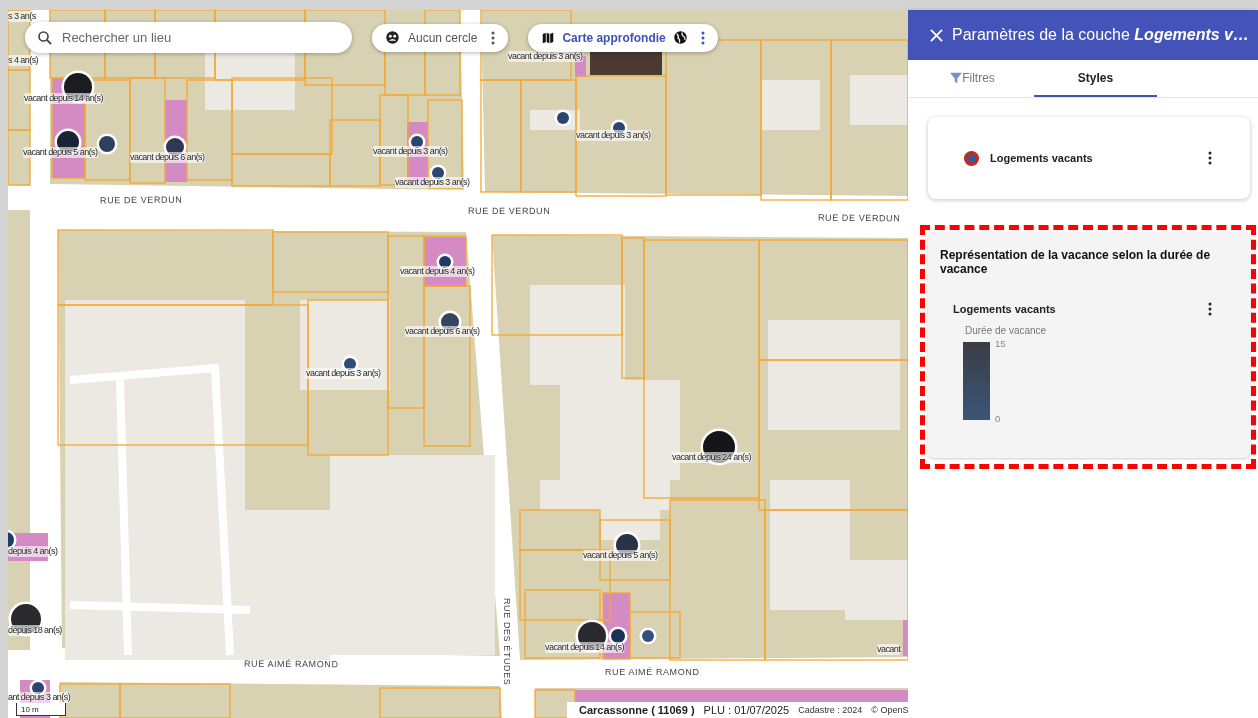  Describe the element at coordinates (440, 37) in the screenshot. I see `circle-filter-chip: Aucun cercle` at that location.